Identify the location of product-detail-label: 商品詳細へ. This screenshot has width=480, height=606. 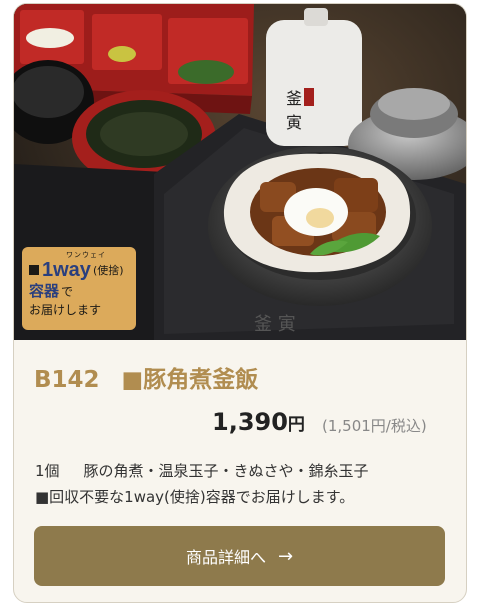
(225, 557).